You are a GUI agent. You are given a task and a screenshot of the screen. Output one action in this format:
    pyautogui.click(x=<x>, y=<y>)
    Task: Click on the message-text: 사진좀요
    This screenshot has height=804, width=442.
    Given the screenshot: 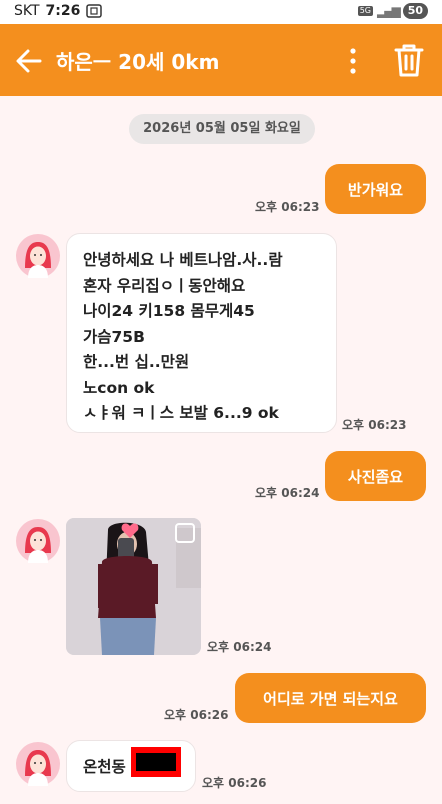 What is the action you would take?
    pyautogui.click(x=375, y=476)
    